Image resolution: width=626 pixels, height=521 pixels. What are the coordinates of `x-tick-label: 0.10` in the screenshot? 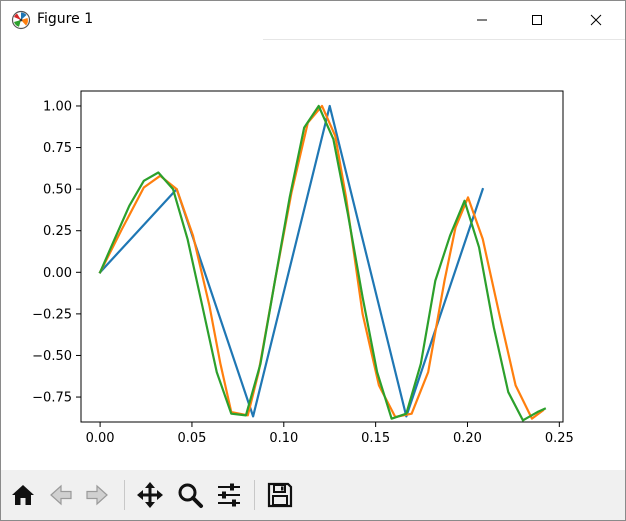 It's located at (283, 438).